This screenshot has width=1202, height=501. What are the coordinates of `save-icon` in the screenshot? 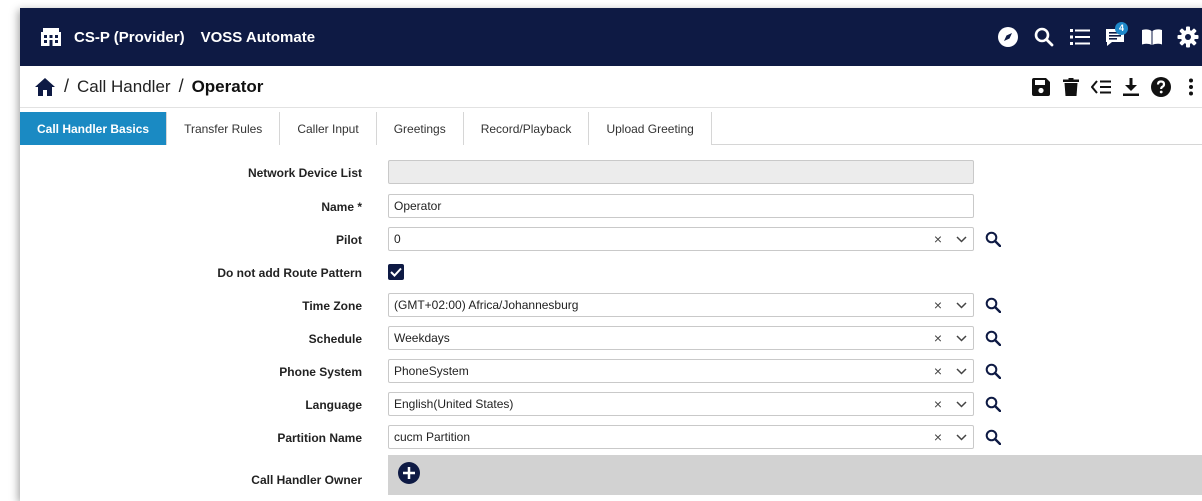 It's located at (1041, 87).